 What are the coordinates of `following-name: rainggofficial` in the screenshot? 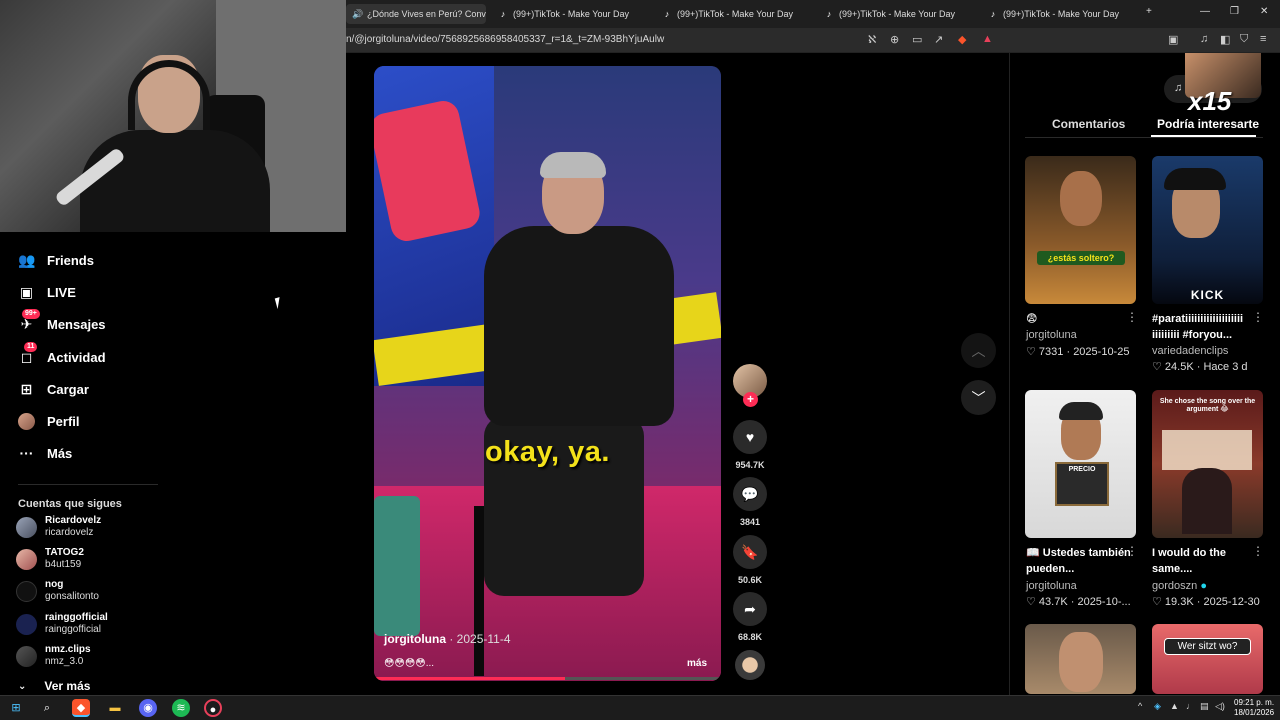 It's located at (76, 617).